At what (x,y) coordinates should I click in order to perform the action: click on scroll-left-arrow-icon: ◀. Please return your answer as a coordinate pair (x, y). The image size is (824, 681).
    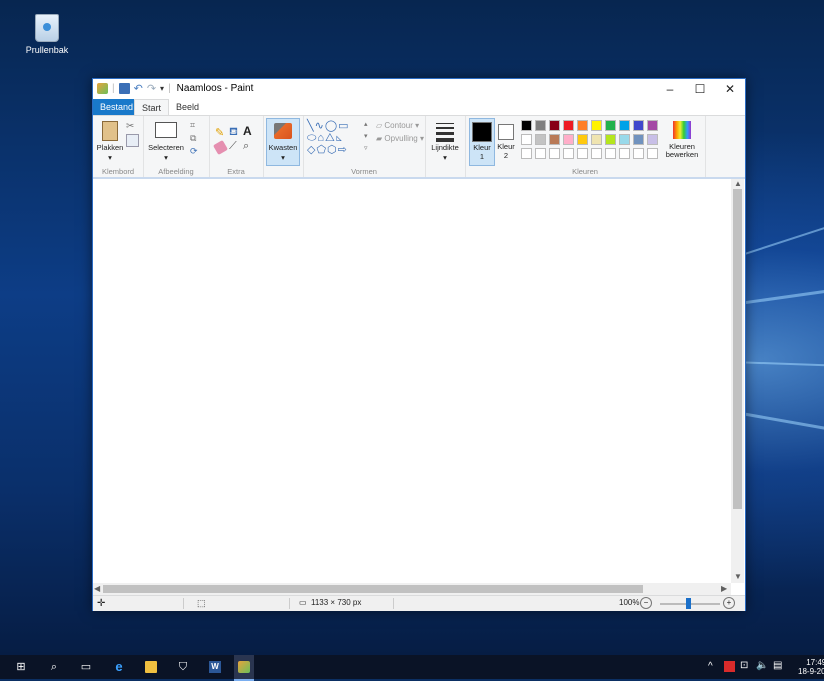
    Looking at the image, I should click on (97, 588).